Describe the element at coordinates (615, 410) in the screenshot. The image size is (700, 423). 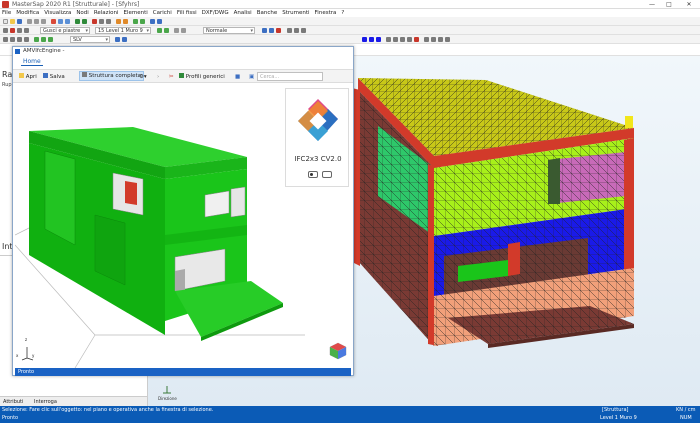
I see `status-mode: [Struttura]` at that location.